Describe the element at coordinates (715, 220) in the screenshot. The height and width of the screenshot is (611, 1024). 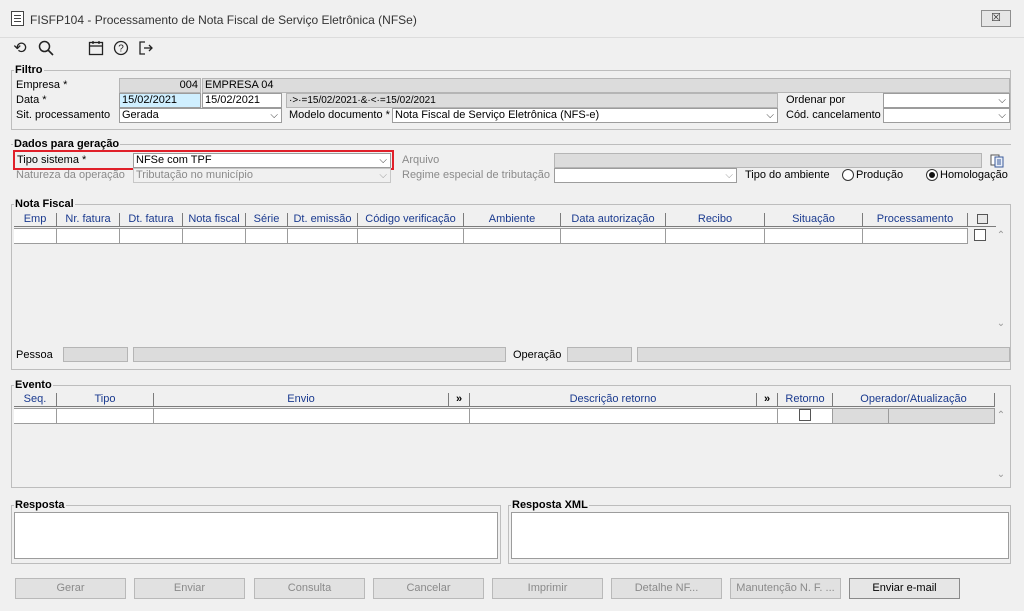
I see `col-recibo: Recibo` at that location.